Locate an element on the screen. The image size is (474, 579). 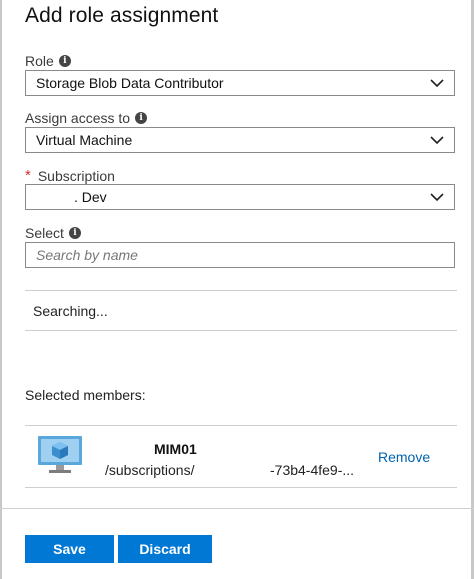
remove-member-link: Remove is located at coordinates (404, 457).